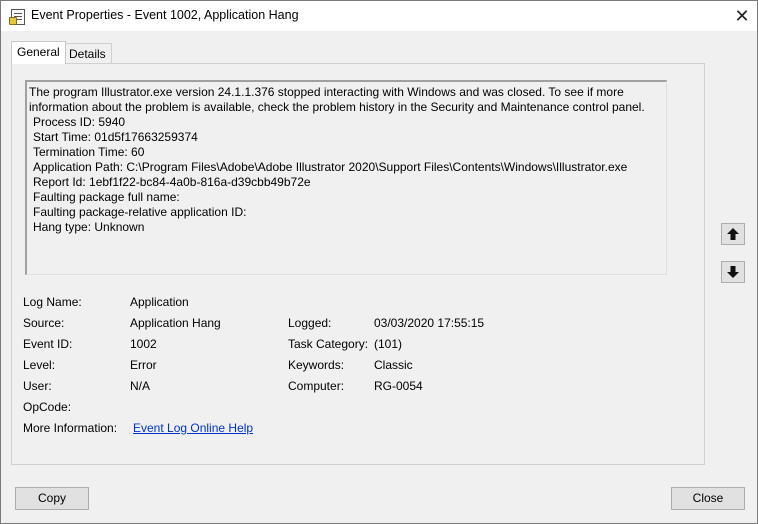 The width and height of the screenshot is (758, 524). I want to click on log-name-label: Log Name:, so click(52, 302).